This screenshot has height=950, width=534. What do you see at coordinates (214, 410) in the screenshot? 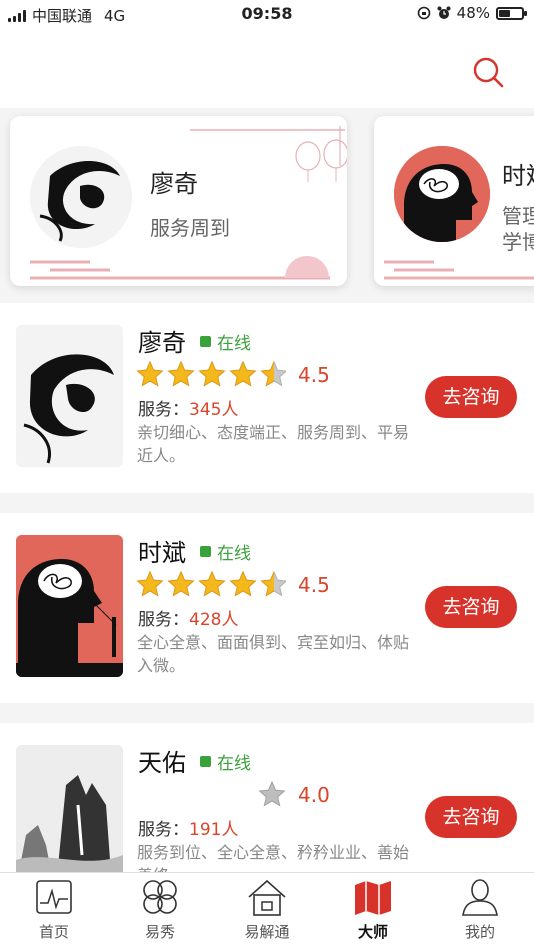
I see `service-number: 345人` at bounding box center [214, 410].